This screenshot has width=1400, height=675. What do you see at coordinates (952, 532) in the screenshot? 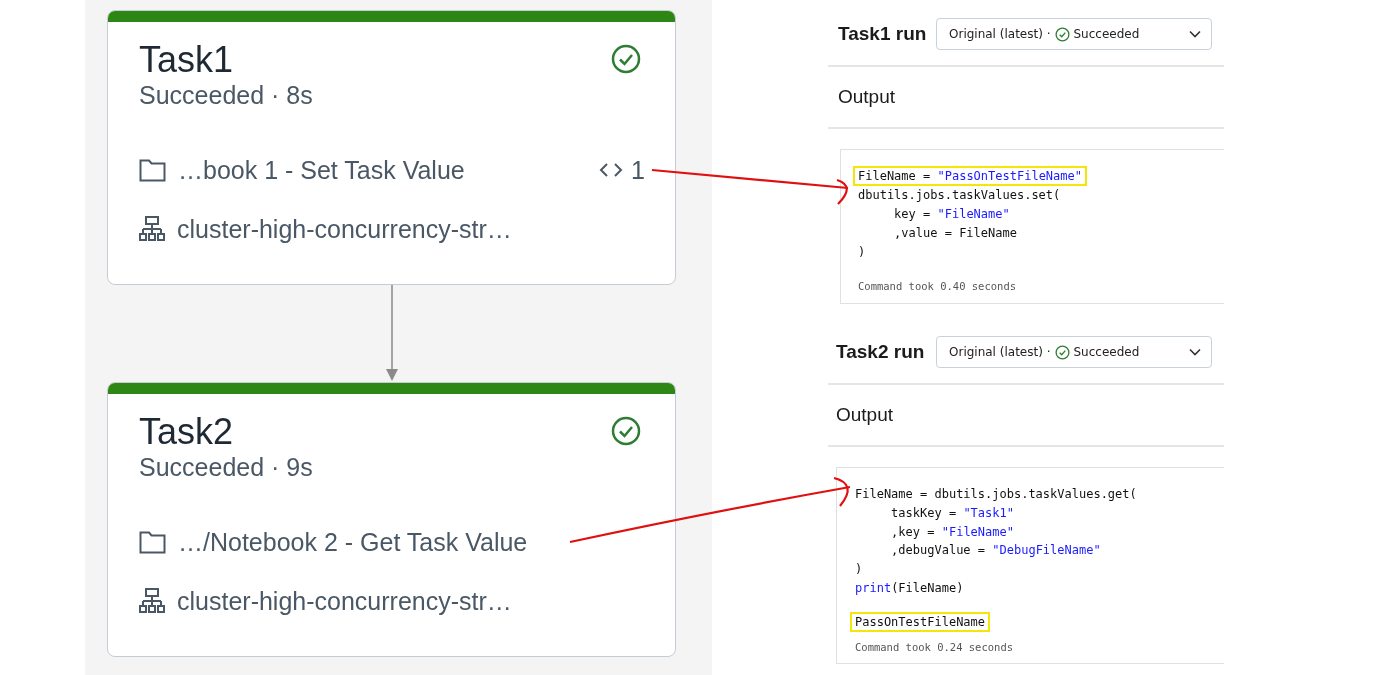
I see `code-line: ,key = "FileName"` at bounding box center [952, 532].